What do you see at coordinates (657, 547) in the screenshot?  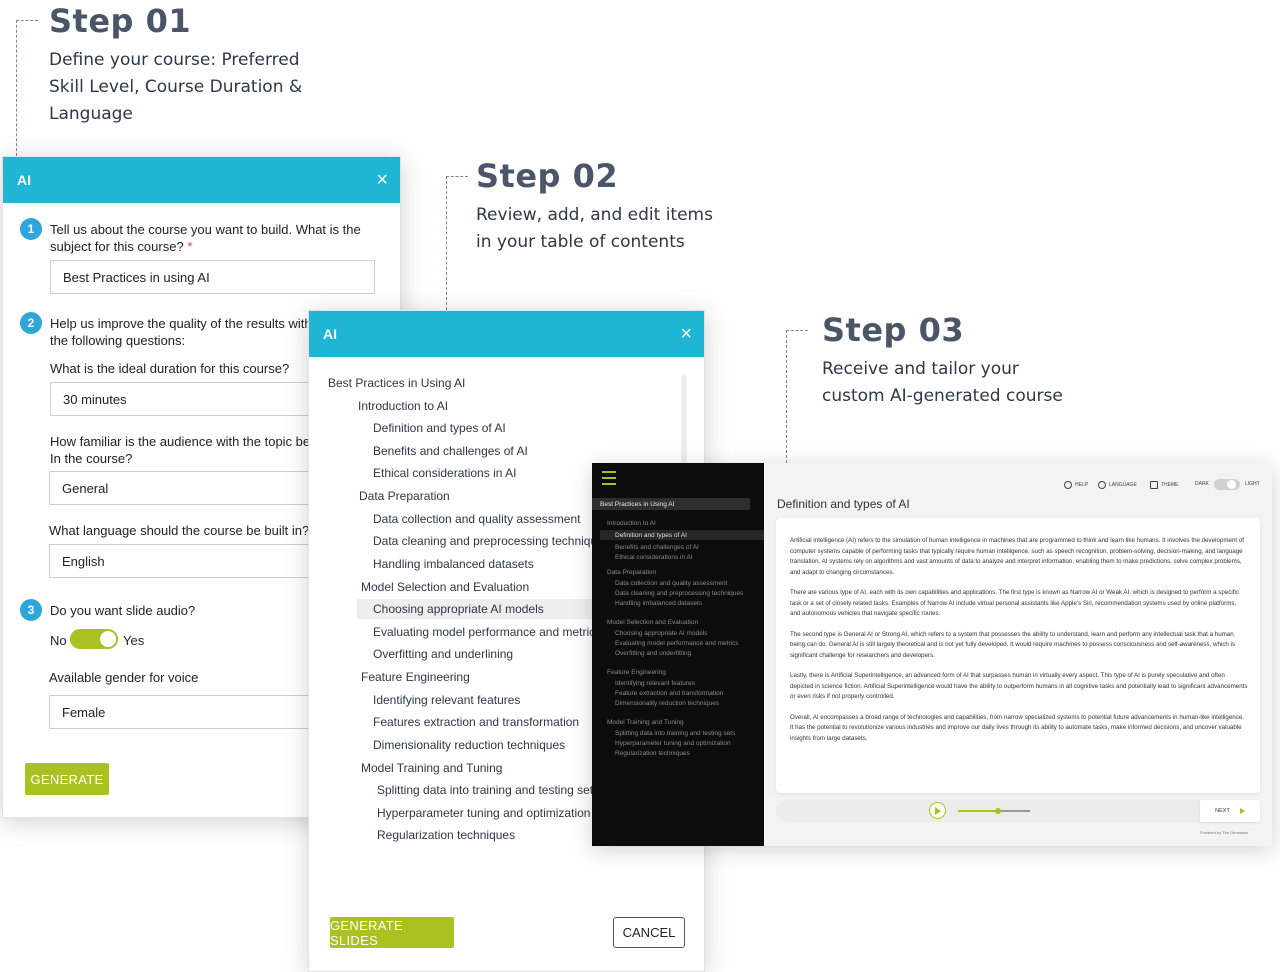 I see `sidebar-item: Benefits and challenges of AI` at bounding box center [657, 547].